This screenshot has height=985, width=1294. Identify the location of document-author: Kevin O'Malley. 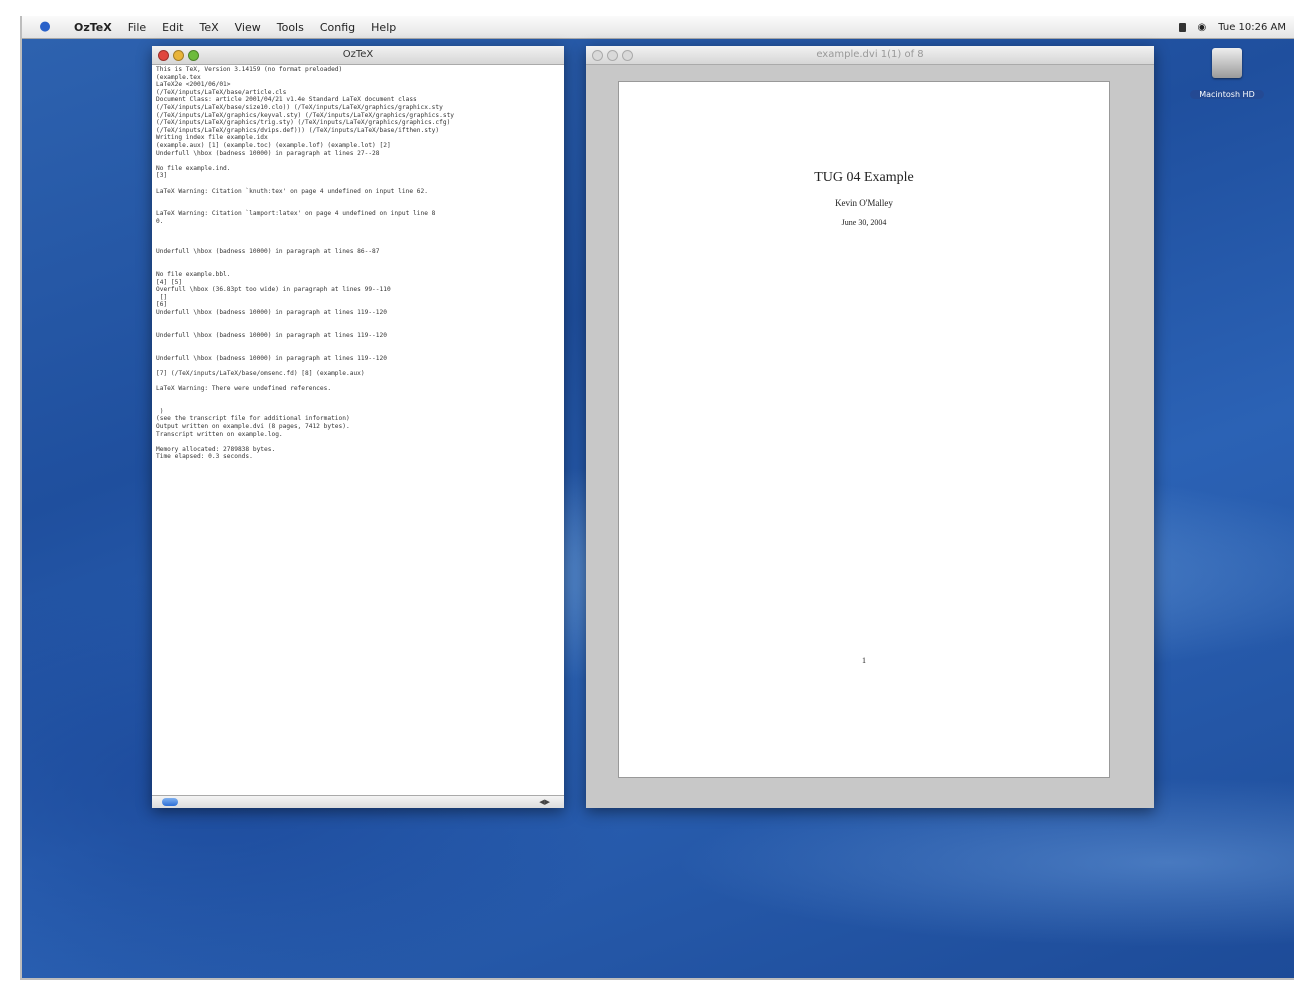
(864, 203).